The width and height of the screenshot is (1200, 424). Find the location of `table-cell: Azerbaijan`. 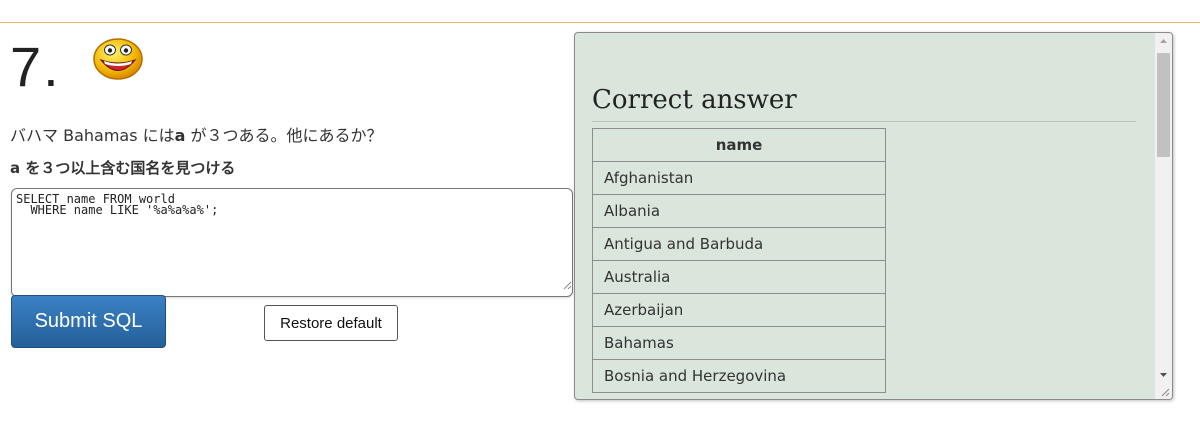

table-cell: Azerbaijan is located at coordinates (739, 310).